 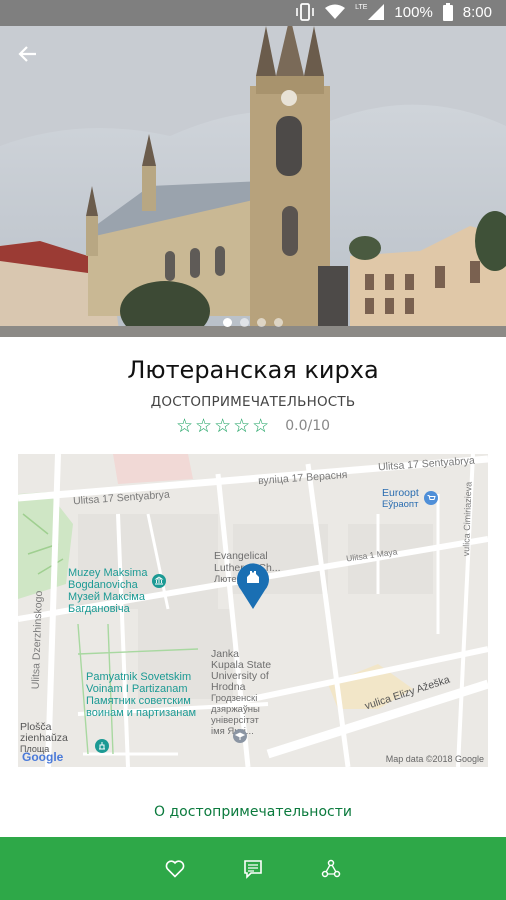 I want to click on museum-icon, so click(x=159, y=581).